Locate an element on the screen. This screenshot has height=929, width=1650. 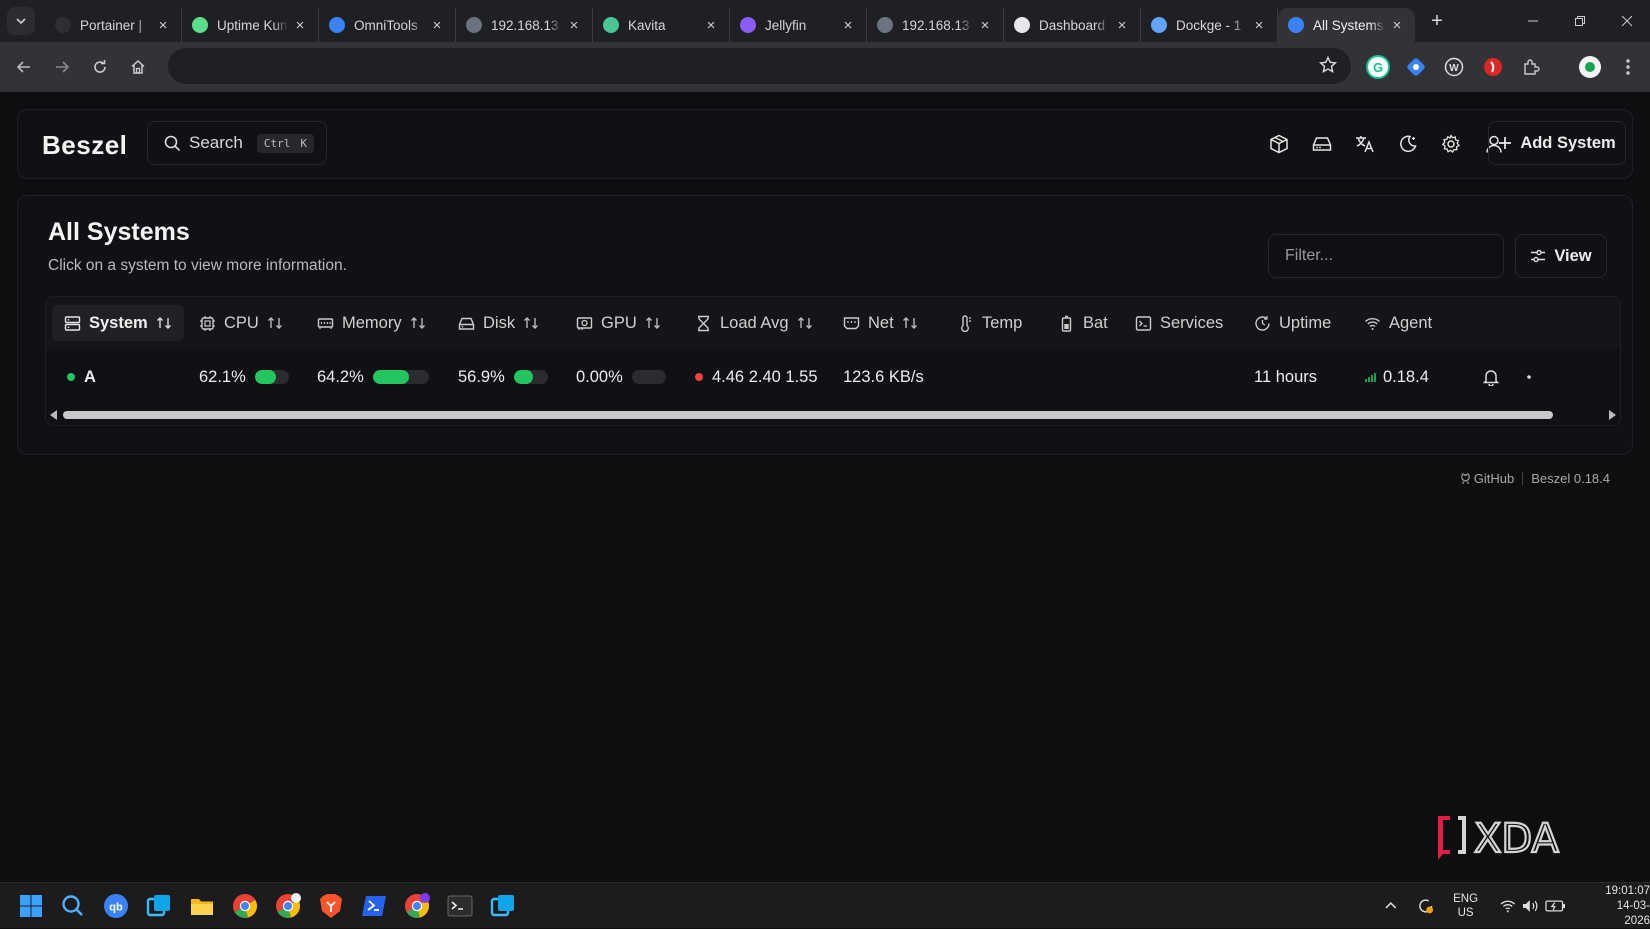
start-button is located at coordinates (31, 906).